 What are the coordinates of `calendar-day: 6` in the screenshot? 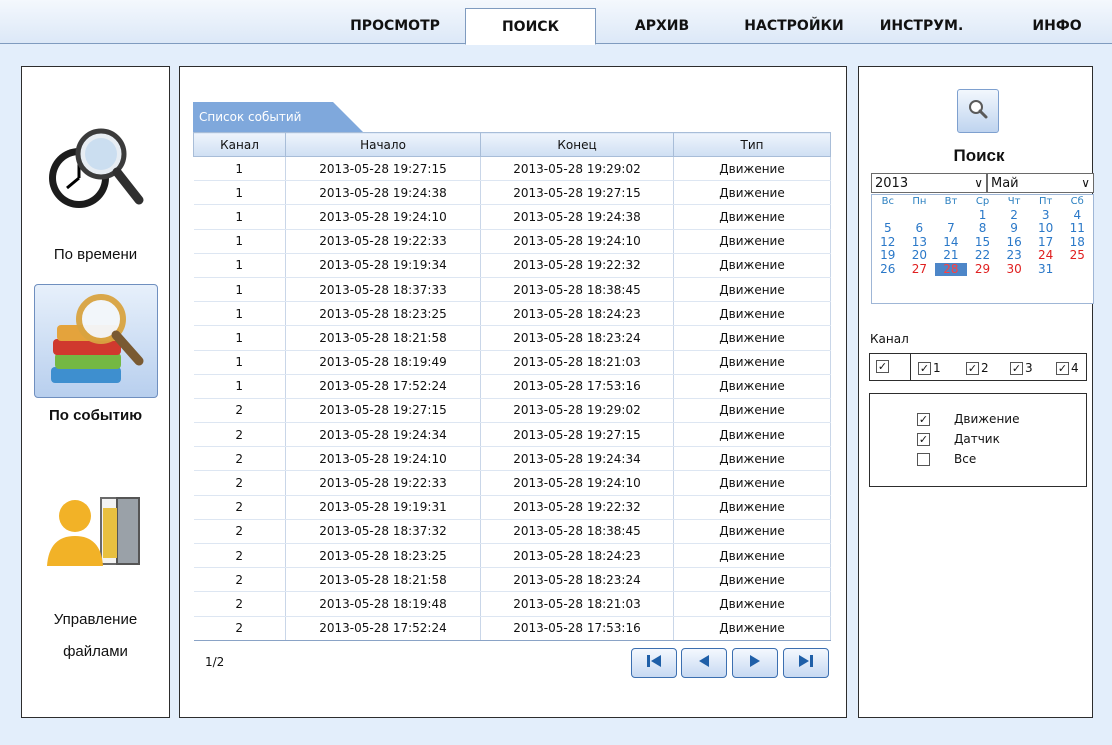 It's located at (920, 228).